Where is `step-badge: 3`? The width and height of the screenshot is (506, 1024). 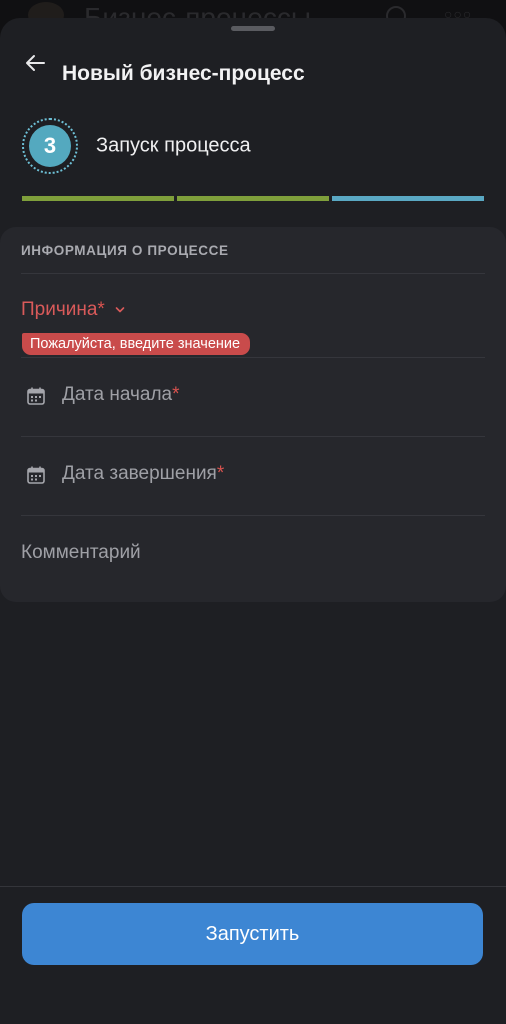 step-badge: 3 is located at coordinates (50, 146).